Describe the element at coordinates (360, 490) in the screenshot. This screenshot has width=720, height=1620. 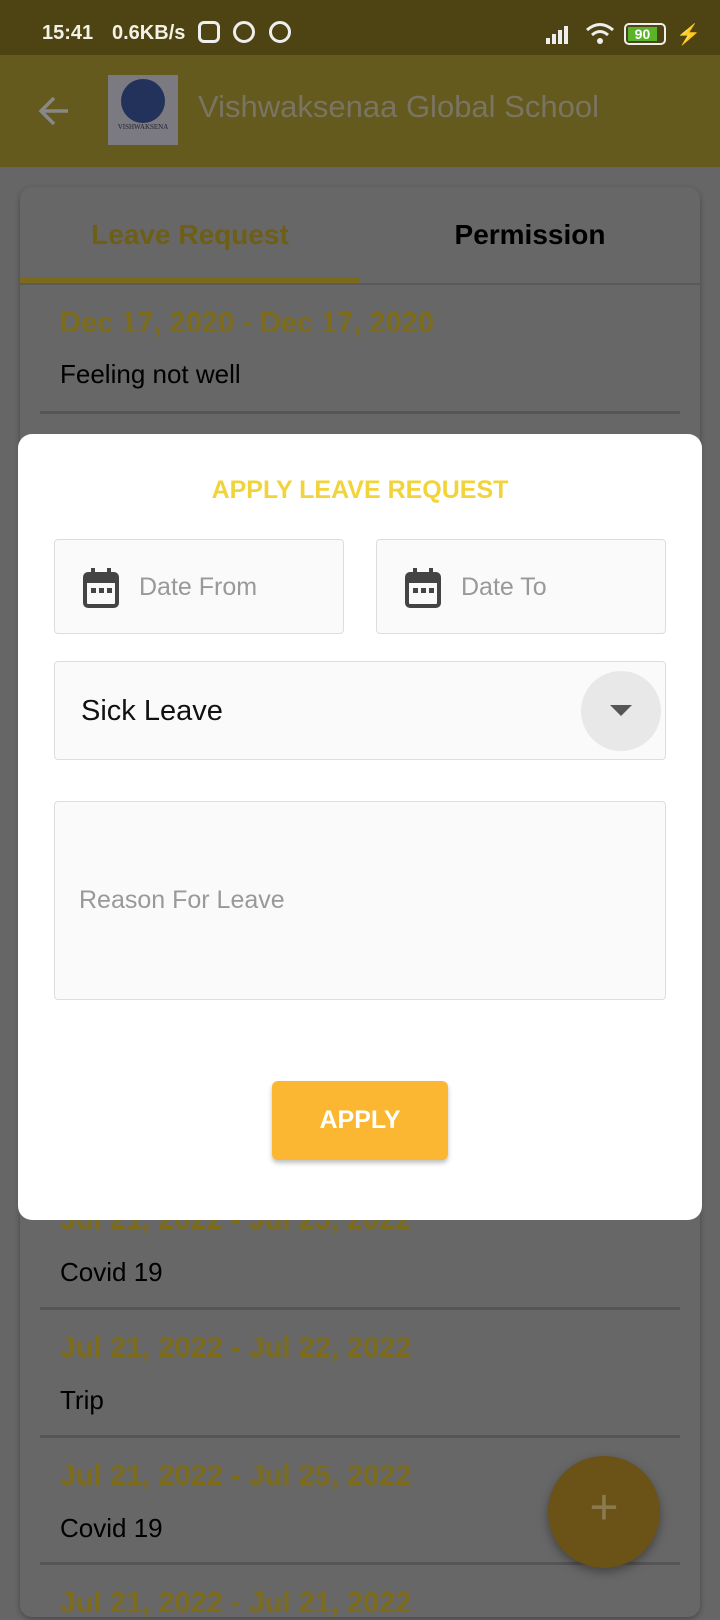
I see `dialog-title: APPLY LEAVE REQUEST` at that location.